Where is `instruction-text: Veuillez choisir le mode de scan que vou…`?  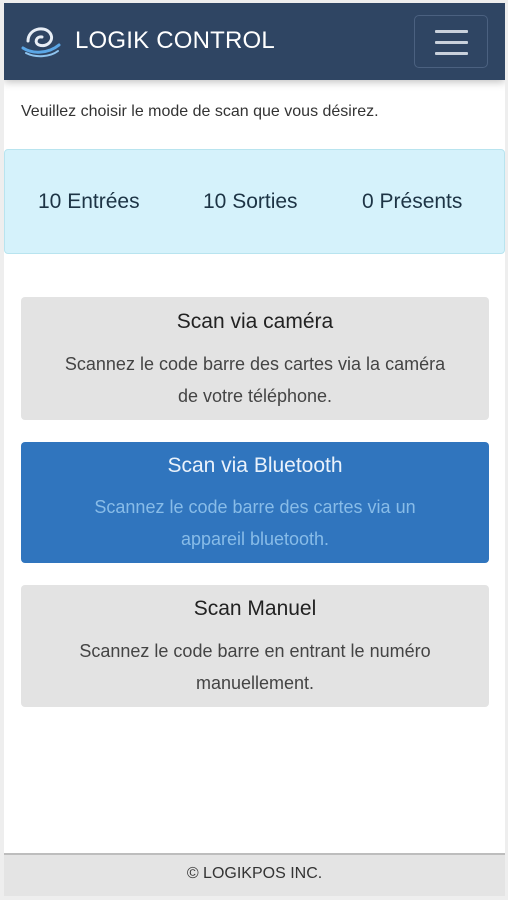 instruction-text: Veuillez choisir le mode de scan que vou… is located at coordinates (200, 111).